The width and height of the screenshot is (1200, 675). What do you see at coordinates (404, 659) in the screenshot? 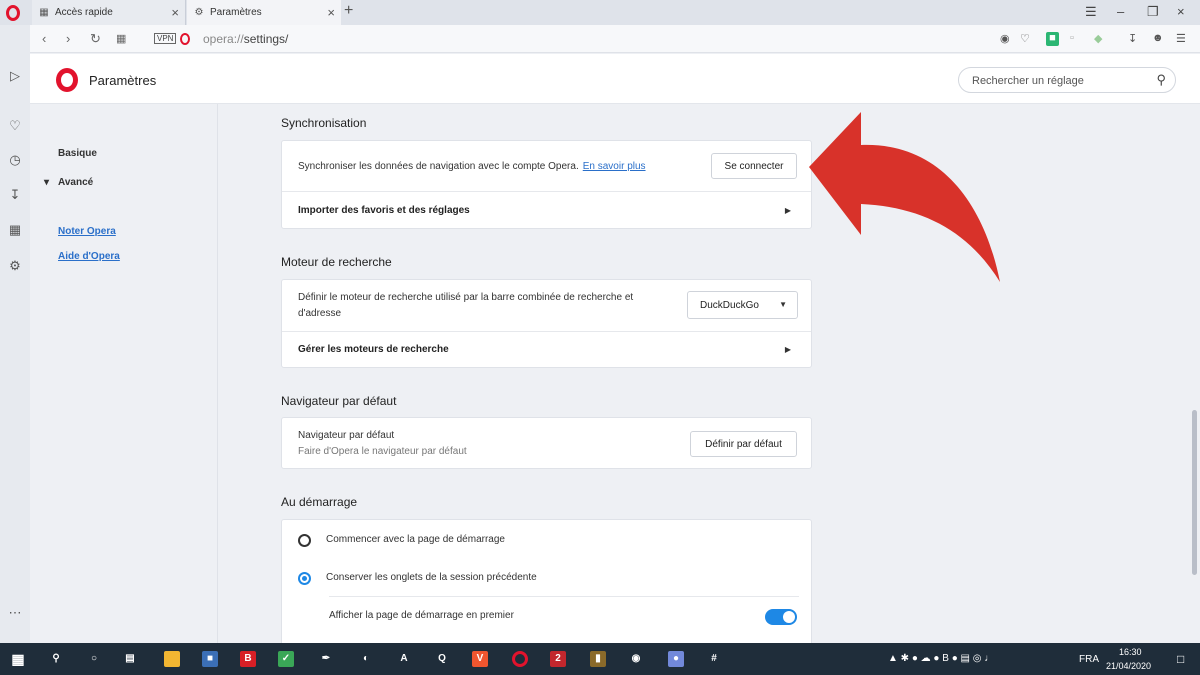
I see `app-a-icon: A` at bounding box center [404, 659].